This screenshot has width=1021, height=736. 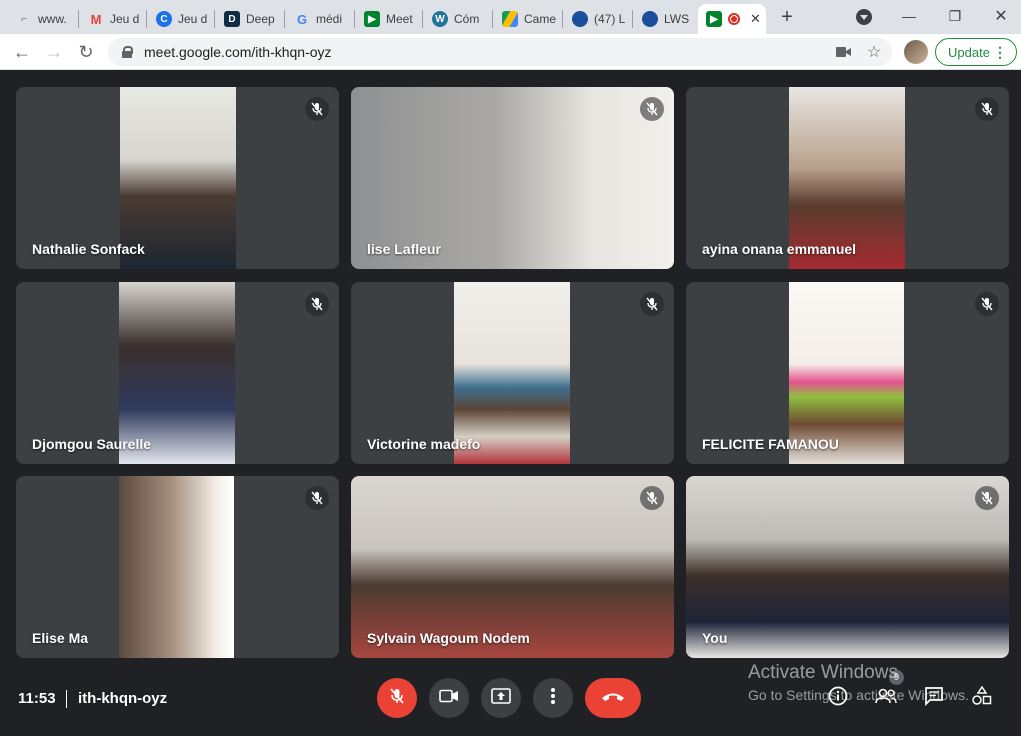 What do you see at coordinates (238, 52) in the screenshot?
I see `url-text: meet.google.com/ith-khqn-oyz` at bounding box center [238, 52].